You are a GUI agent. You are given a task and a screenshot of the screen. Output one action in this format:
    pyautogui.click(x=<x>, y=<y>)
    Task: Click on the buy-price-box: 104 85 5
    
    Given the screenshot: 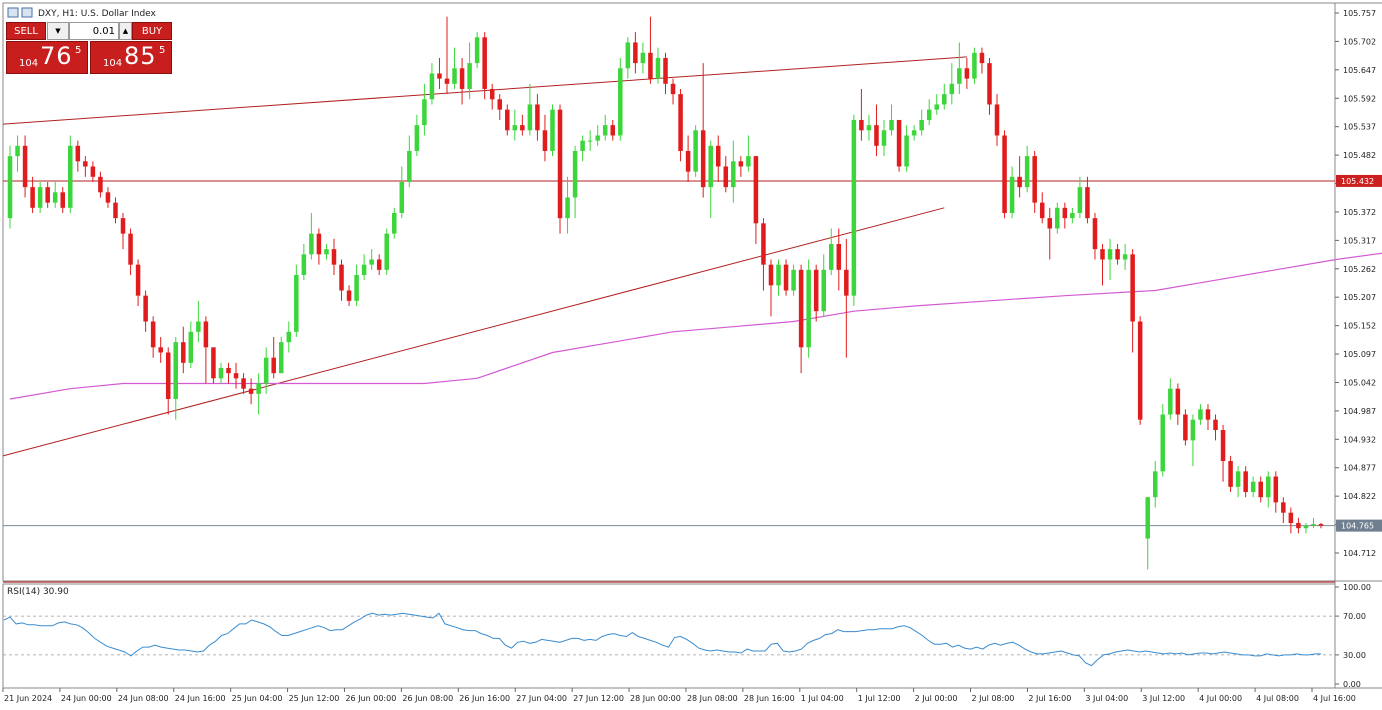 What is the action you would take?
    pyautogui.click(x=131, y=57)
    